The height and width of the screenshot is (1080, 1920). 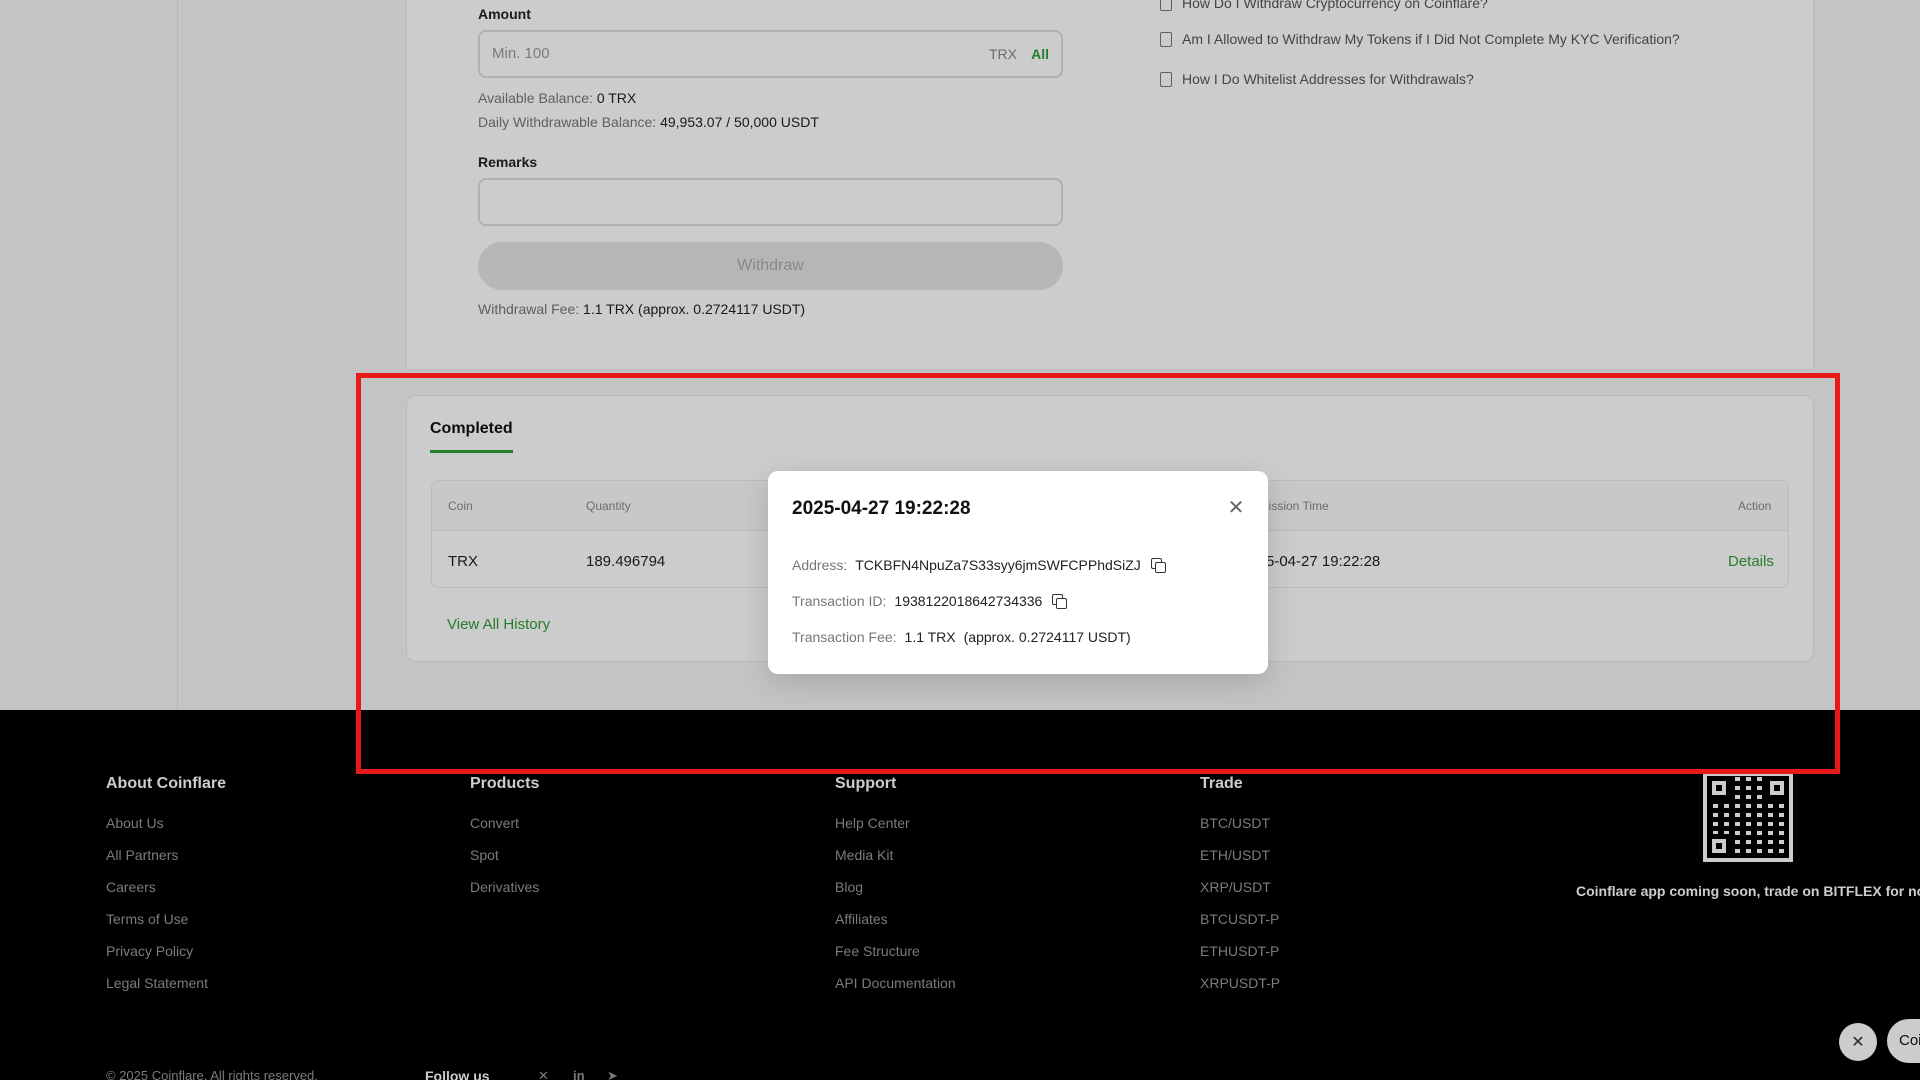 I want to click on transaction-id-row: Transaction ID: 1938122018642734336, so click(x=930, y=601).